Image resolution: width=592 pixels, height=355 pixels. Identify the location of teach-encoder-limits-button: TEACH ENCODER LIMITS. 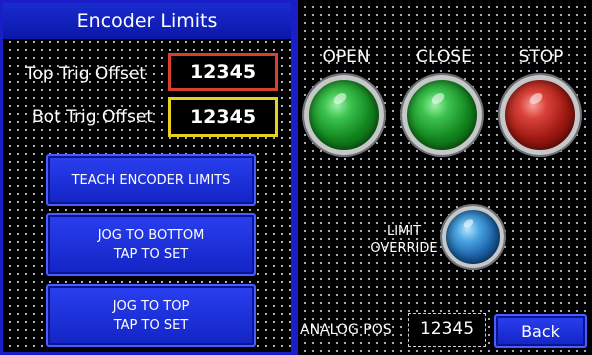
(151, 180).